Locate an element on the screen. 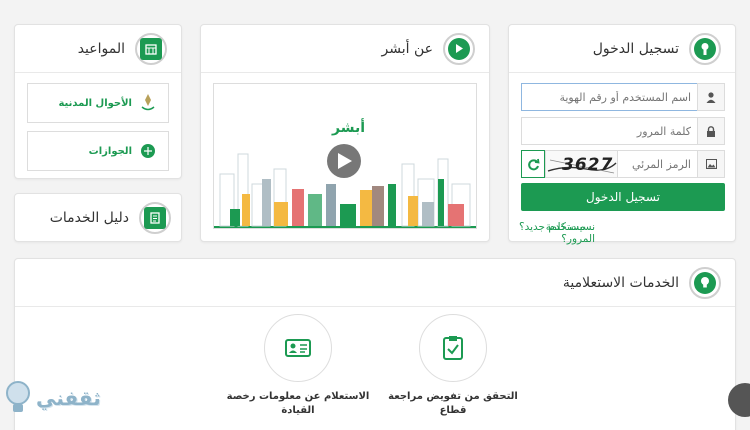 The height and width of the screenshot is (430, 750). username-row is located at coordinates (623, 97).